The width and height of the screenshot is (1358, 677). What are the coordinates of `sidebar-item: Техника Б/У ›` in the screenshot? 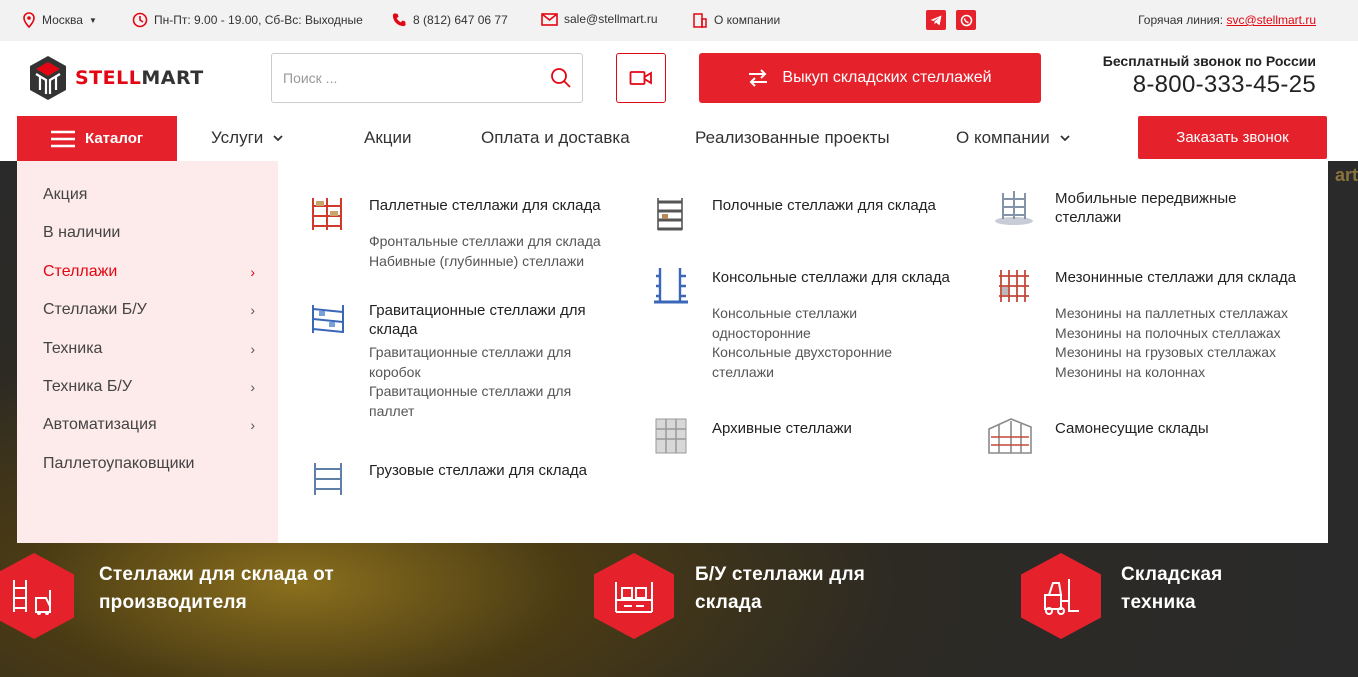 It's located at (149, 387).